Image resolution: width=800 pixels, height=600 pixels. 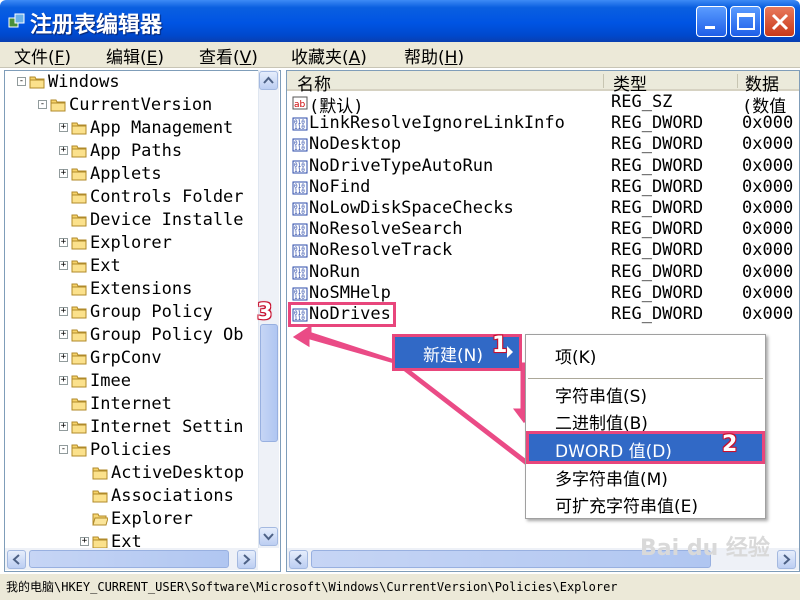 I want to click on menu-item-key: 项(K), so click(x=575, y=355).